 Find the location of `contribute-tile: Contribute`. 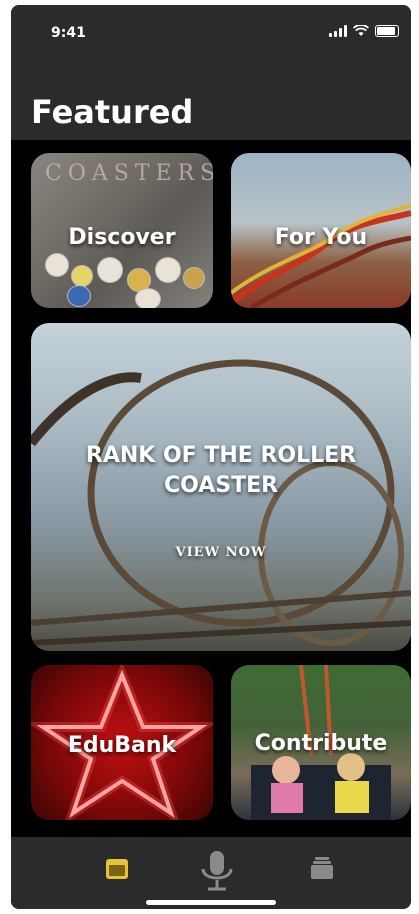

contribute-tile: Contribute is located at coordinates (321, 742).